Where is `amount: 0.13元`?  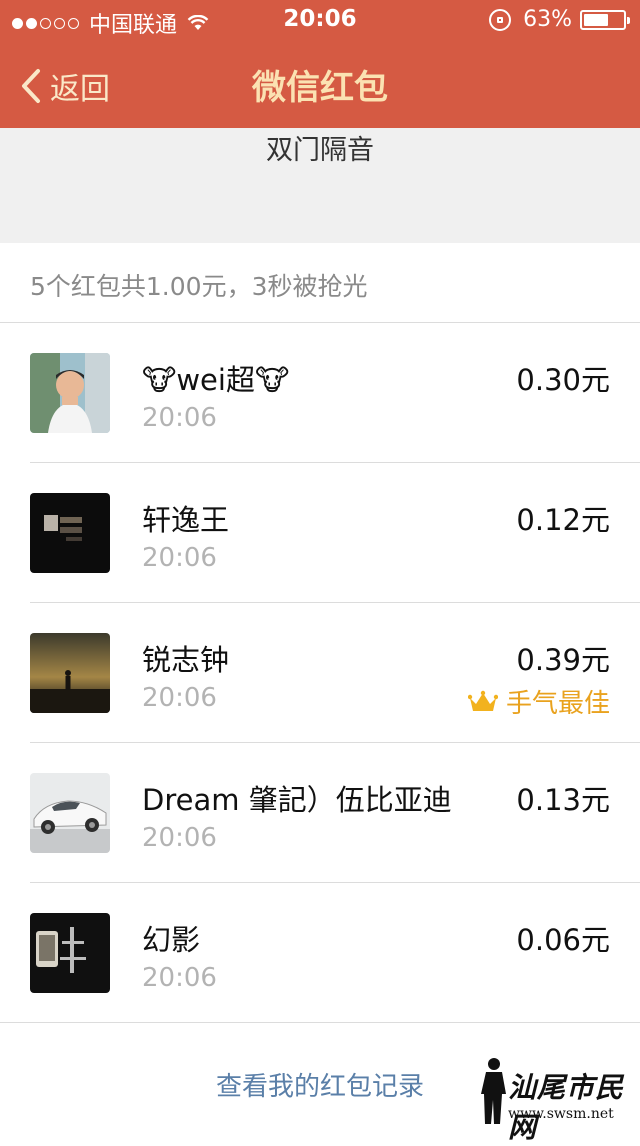 amount: 0.13元 is located at coordinates (563, 800).